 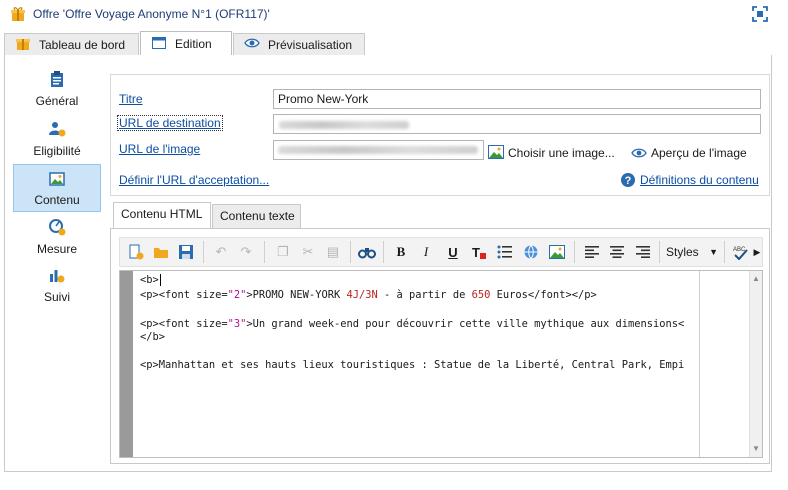 I want to click on scroll-up-icon: ▲, so click(x=756, y=278).